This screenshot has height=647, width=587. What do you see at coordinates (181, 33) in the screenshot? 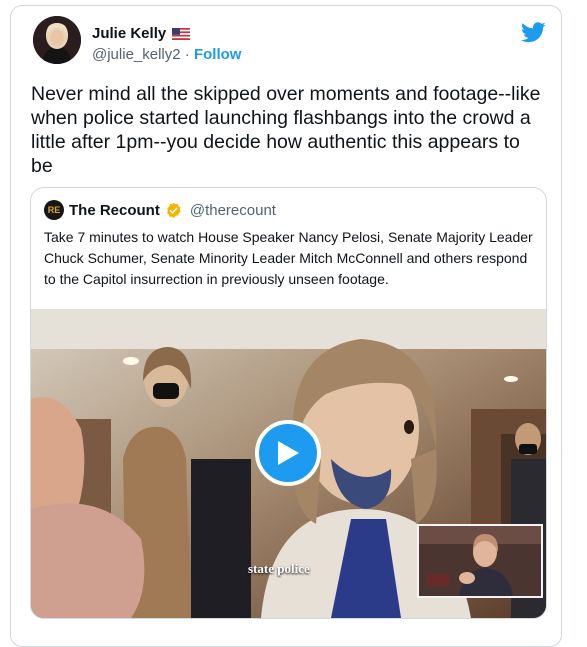
I see `us-flag-icon` at bounding box center [181, 33].